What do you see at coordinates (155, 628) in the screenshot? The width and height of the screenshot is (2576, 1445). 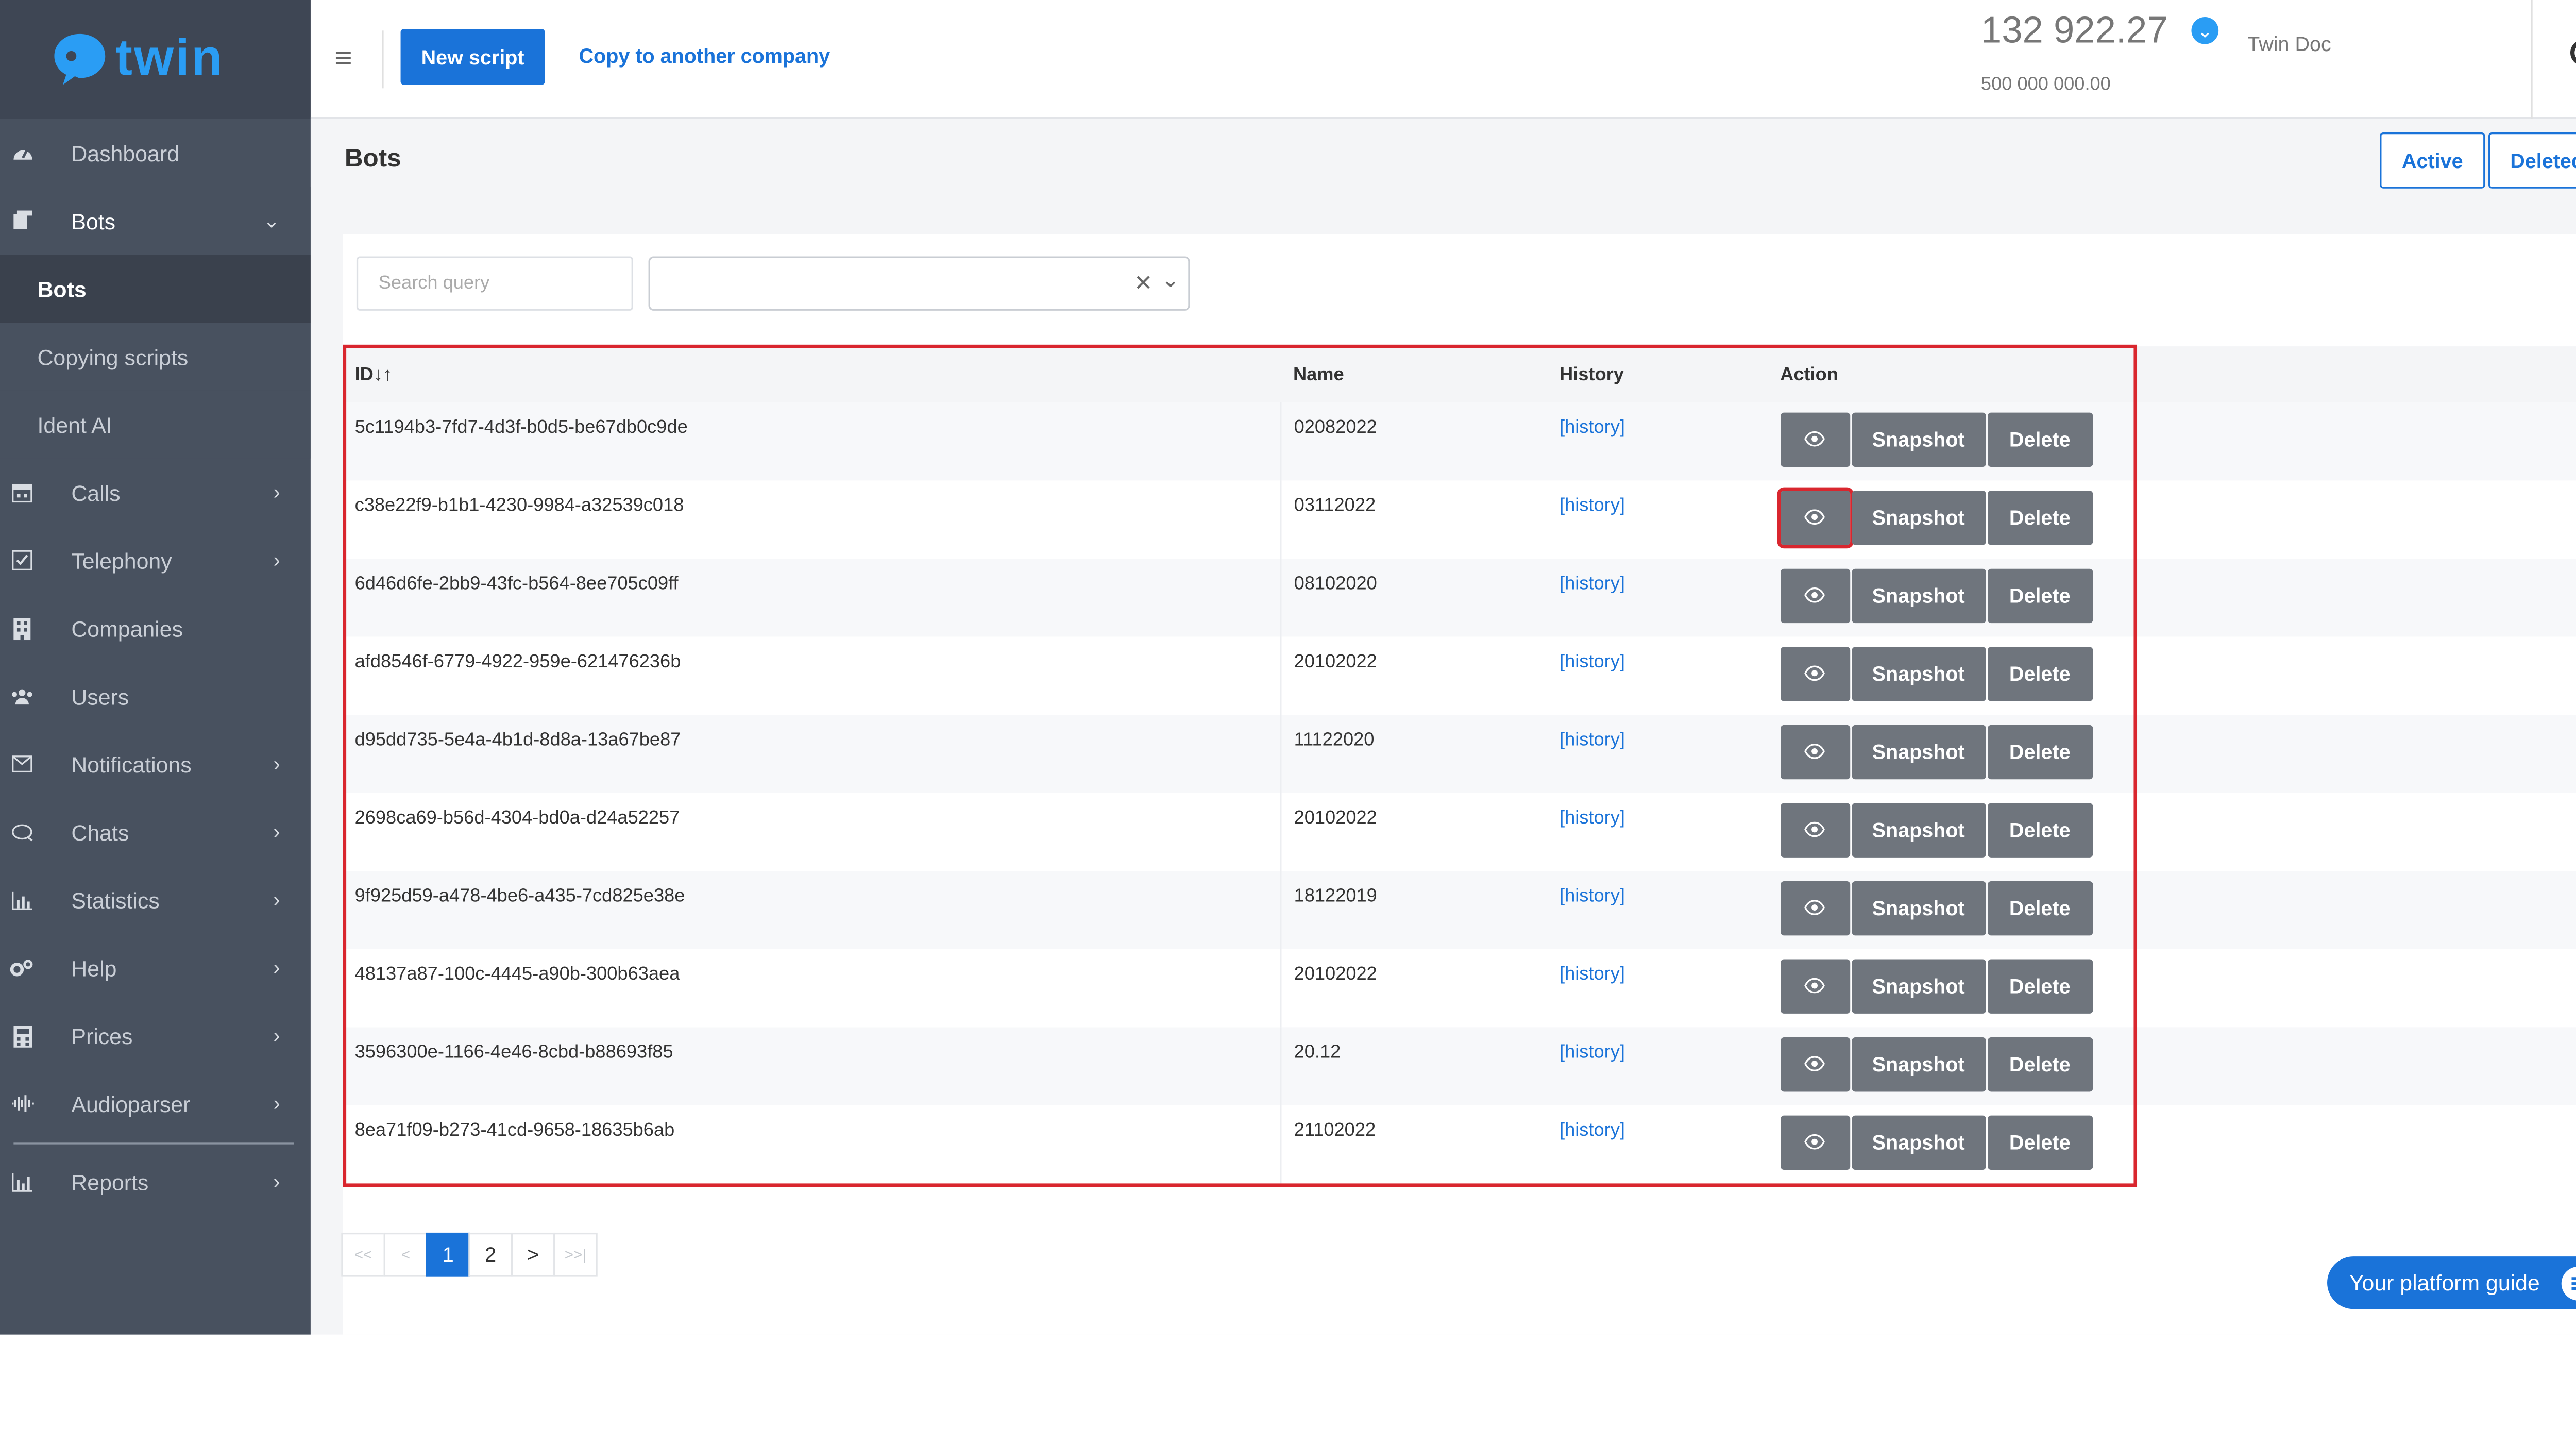 I see `sidebar-item-companies: Companies` at bounding box center [155, 628].